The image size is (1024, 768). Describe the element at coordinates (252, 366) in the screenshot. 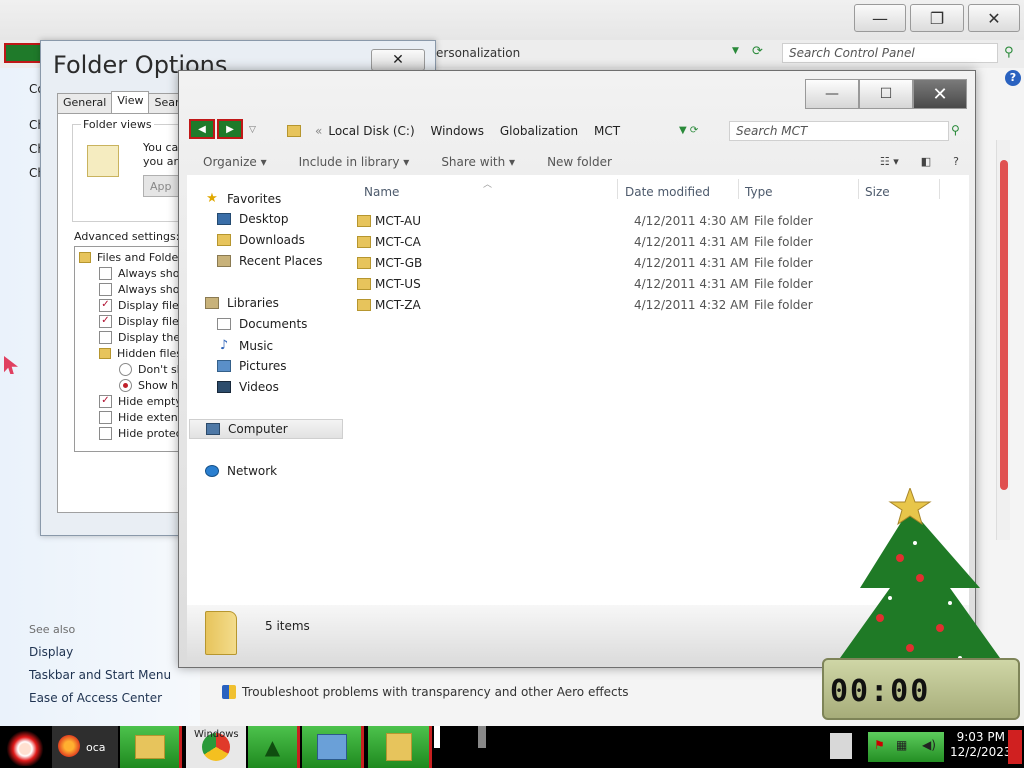

I see `nav-pictures: Pictures` at that location.